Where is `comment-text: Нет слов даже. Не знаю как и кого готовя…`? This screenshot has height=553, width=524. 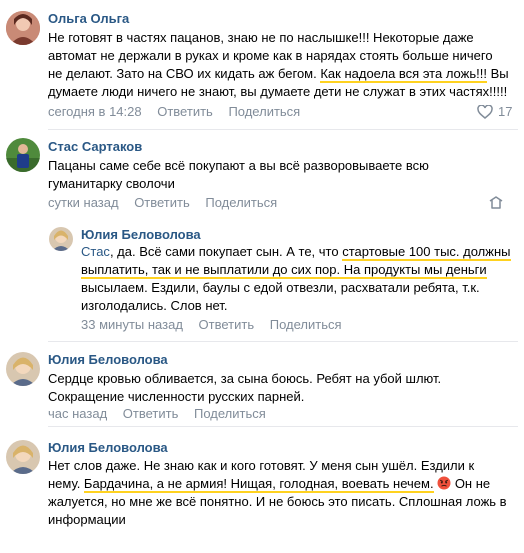
comment-text: Нет слов даже. Не знаю как и кого готовя… is located at coordinates (277, 492).